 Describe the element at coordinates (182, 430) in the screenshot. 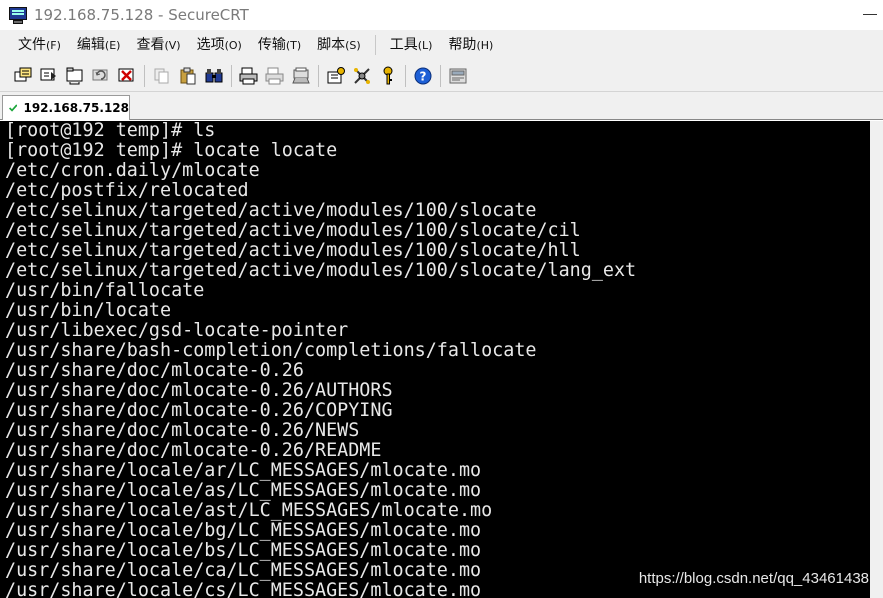

I see `terminal-line: /usr/share/doc/mlocate-0.26/NEWS` at that location.